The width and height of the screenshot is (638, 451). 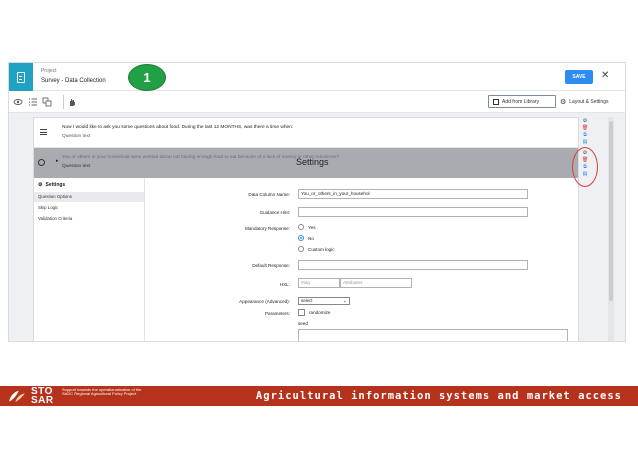 What do you see at coordinates (344, 301) in the screenshot?
I see `chevron-down-icon: ⌄` at bounding box center [344, 301].